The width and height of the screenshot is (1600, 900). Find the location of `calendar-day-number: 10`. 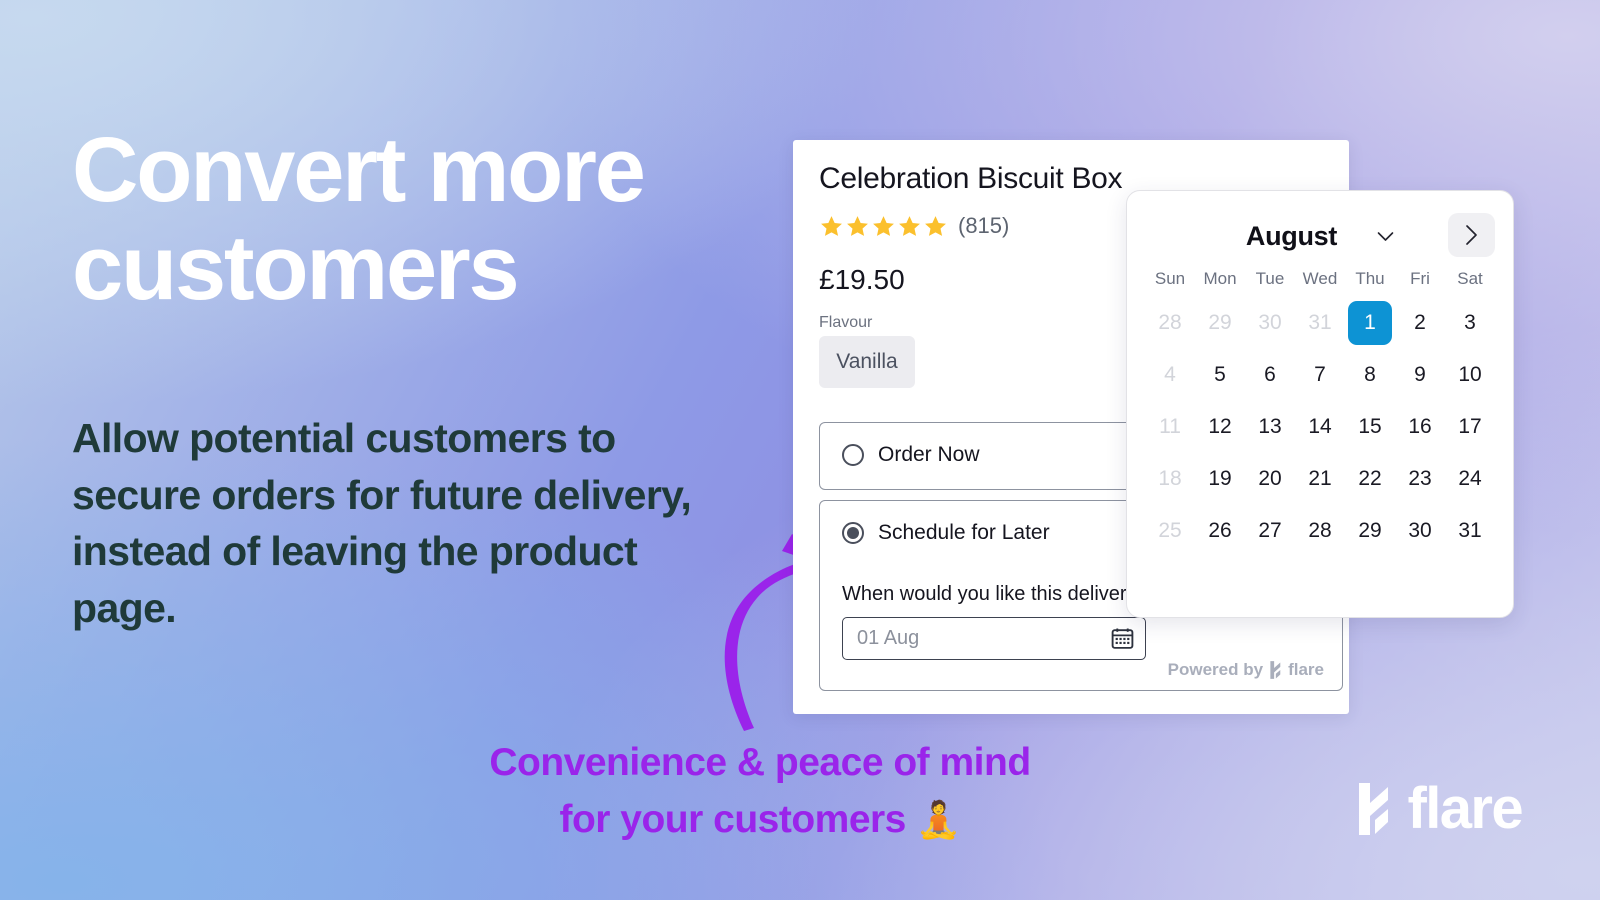

calendar-day-number: 10 is located at coordinates (1470, 374).